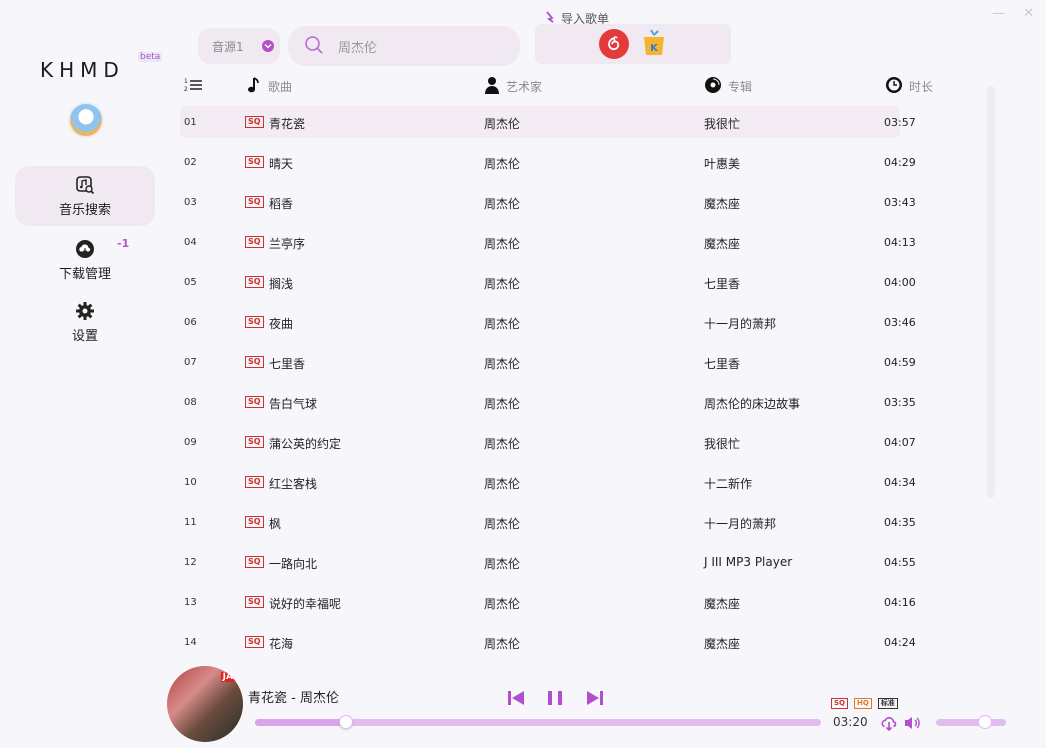 The image size is (1046, 748). What do you see at coordinates (86, 120) in the screenshot?
I see `avatar` at bounding box center [86, 120].